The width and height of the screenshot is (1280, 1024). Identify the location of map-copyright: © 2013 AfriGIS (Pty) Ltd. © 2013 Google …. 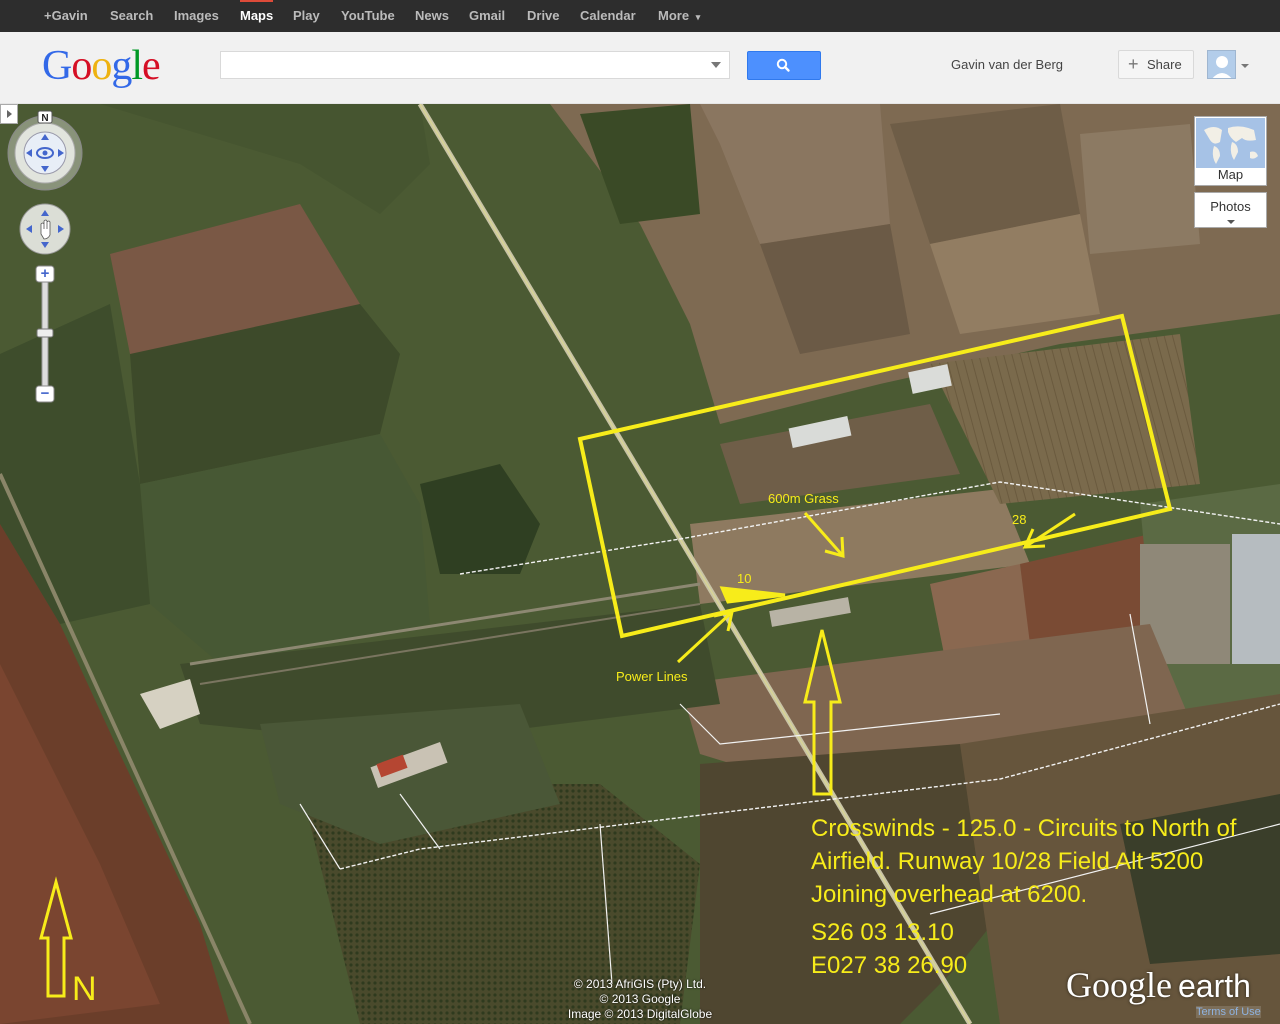
(640, 999).